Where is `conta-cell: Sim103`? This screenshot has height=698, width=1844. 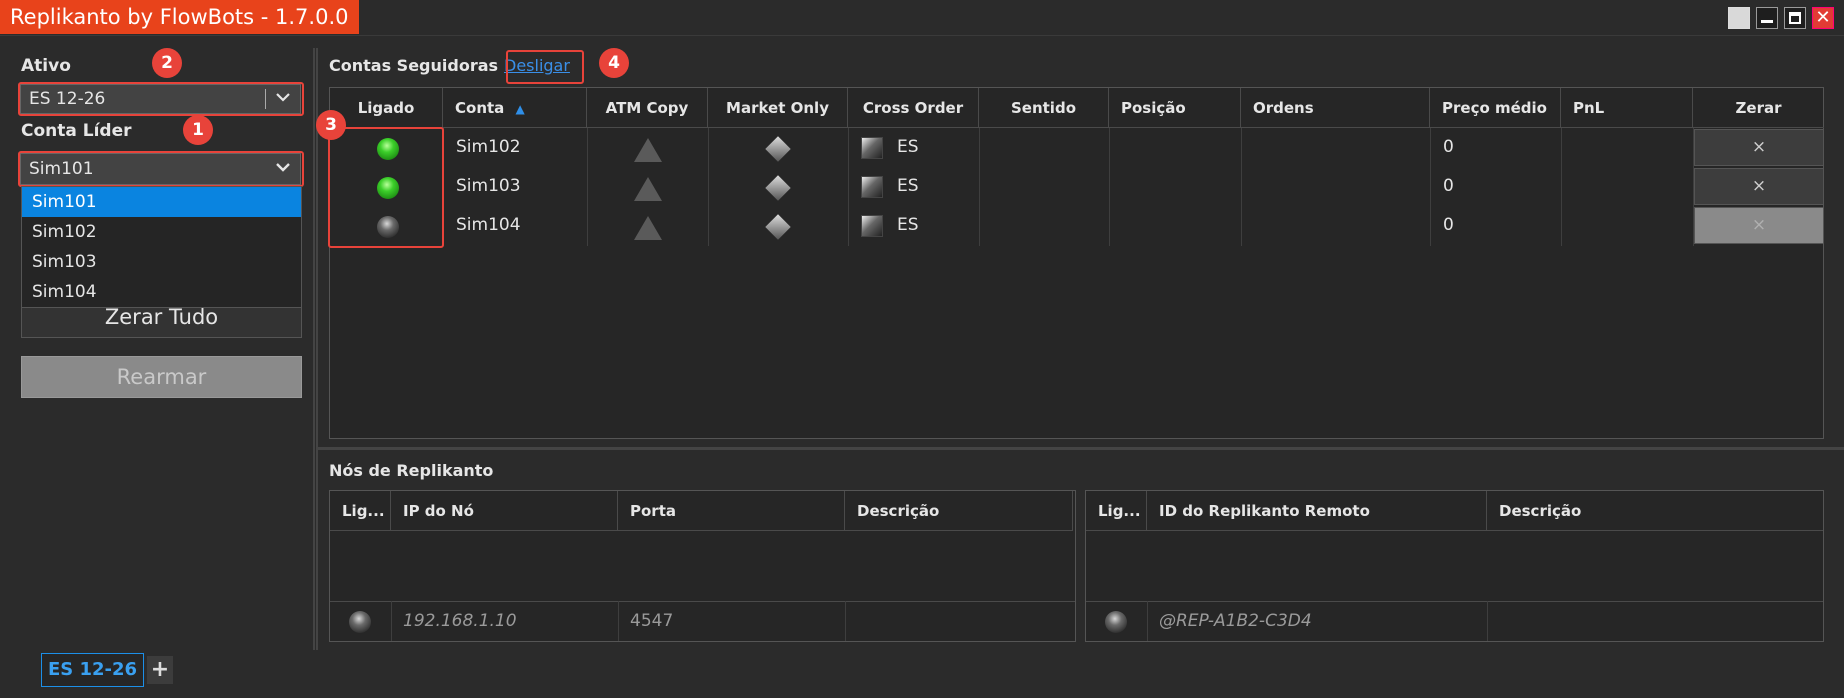 conta-cell: Sim103 is located at coordinates (488, 186).